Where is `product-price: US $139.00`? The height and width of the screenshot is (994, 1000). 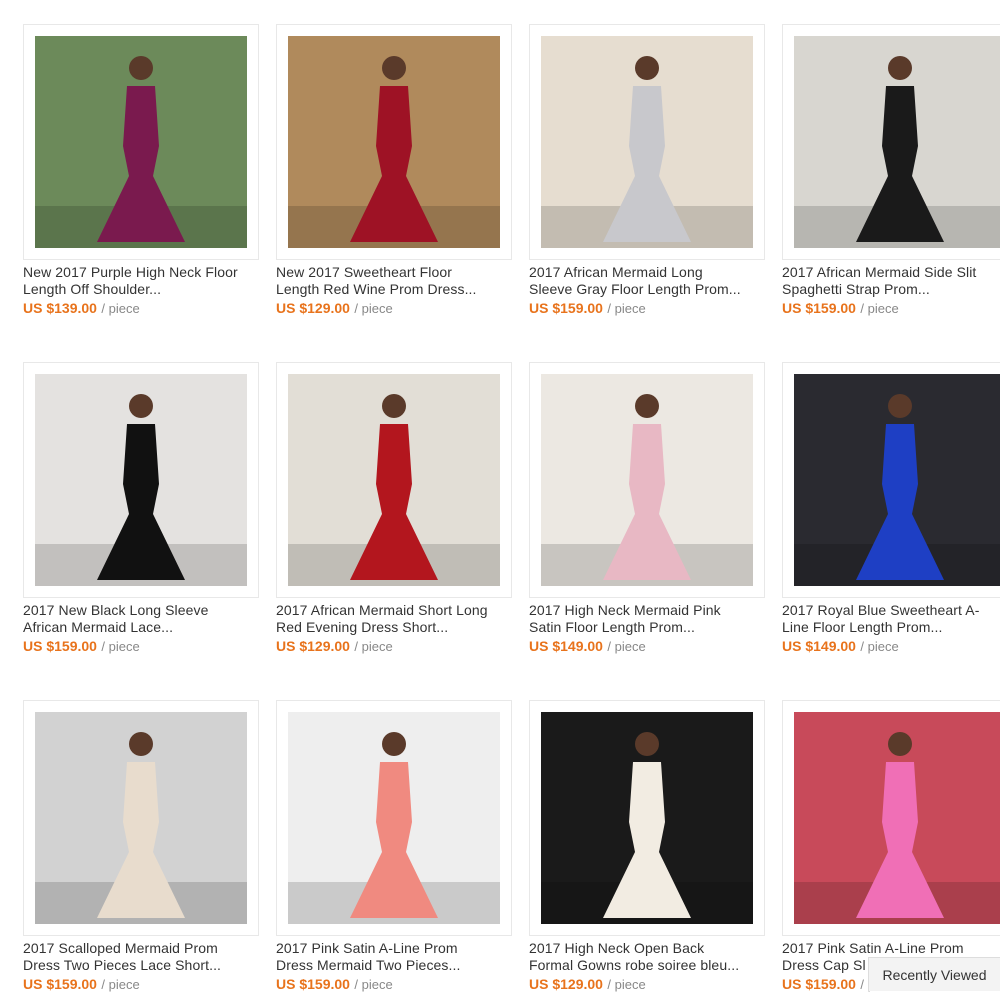
product-price: US $139.00 is located at coordinates (60, 308).